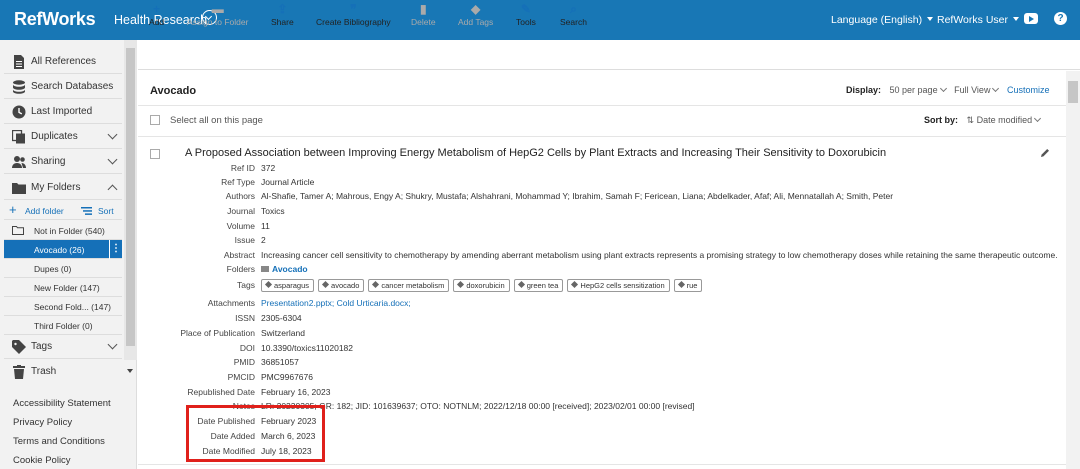 The height and width of the screenshot is (469, 1080). I want to click on per-page-value: 50 per page, so click(913, 90).